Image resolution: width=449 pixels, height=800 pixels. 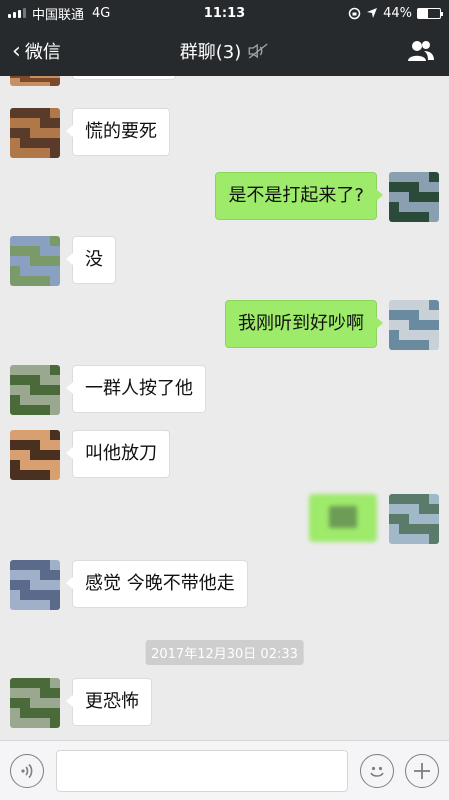 I want to click on plus-icon, so click(x=422, y=771).